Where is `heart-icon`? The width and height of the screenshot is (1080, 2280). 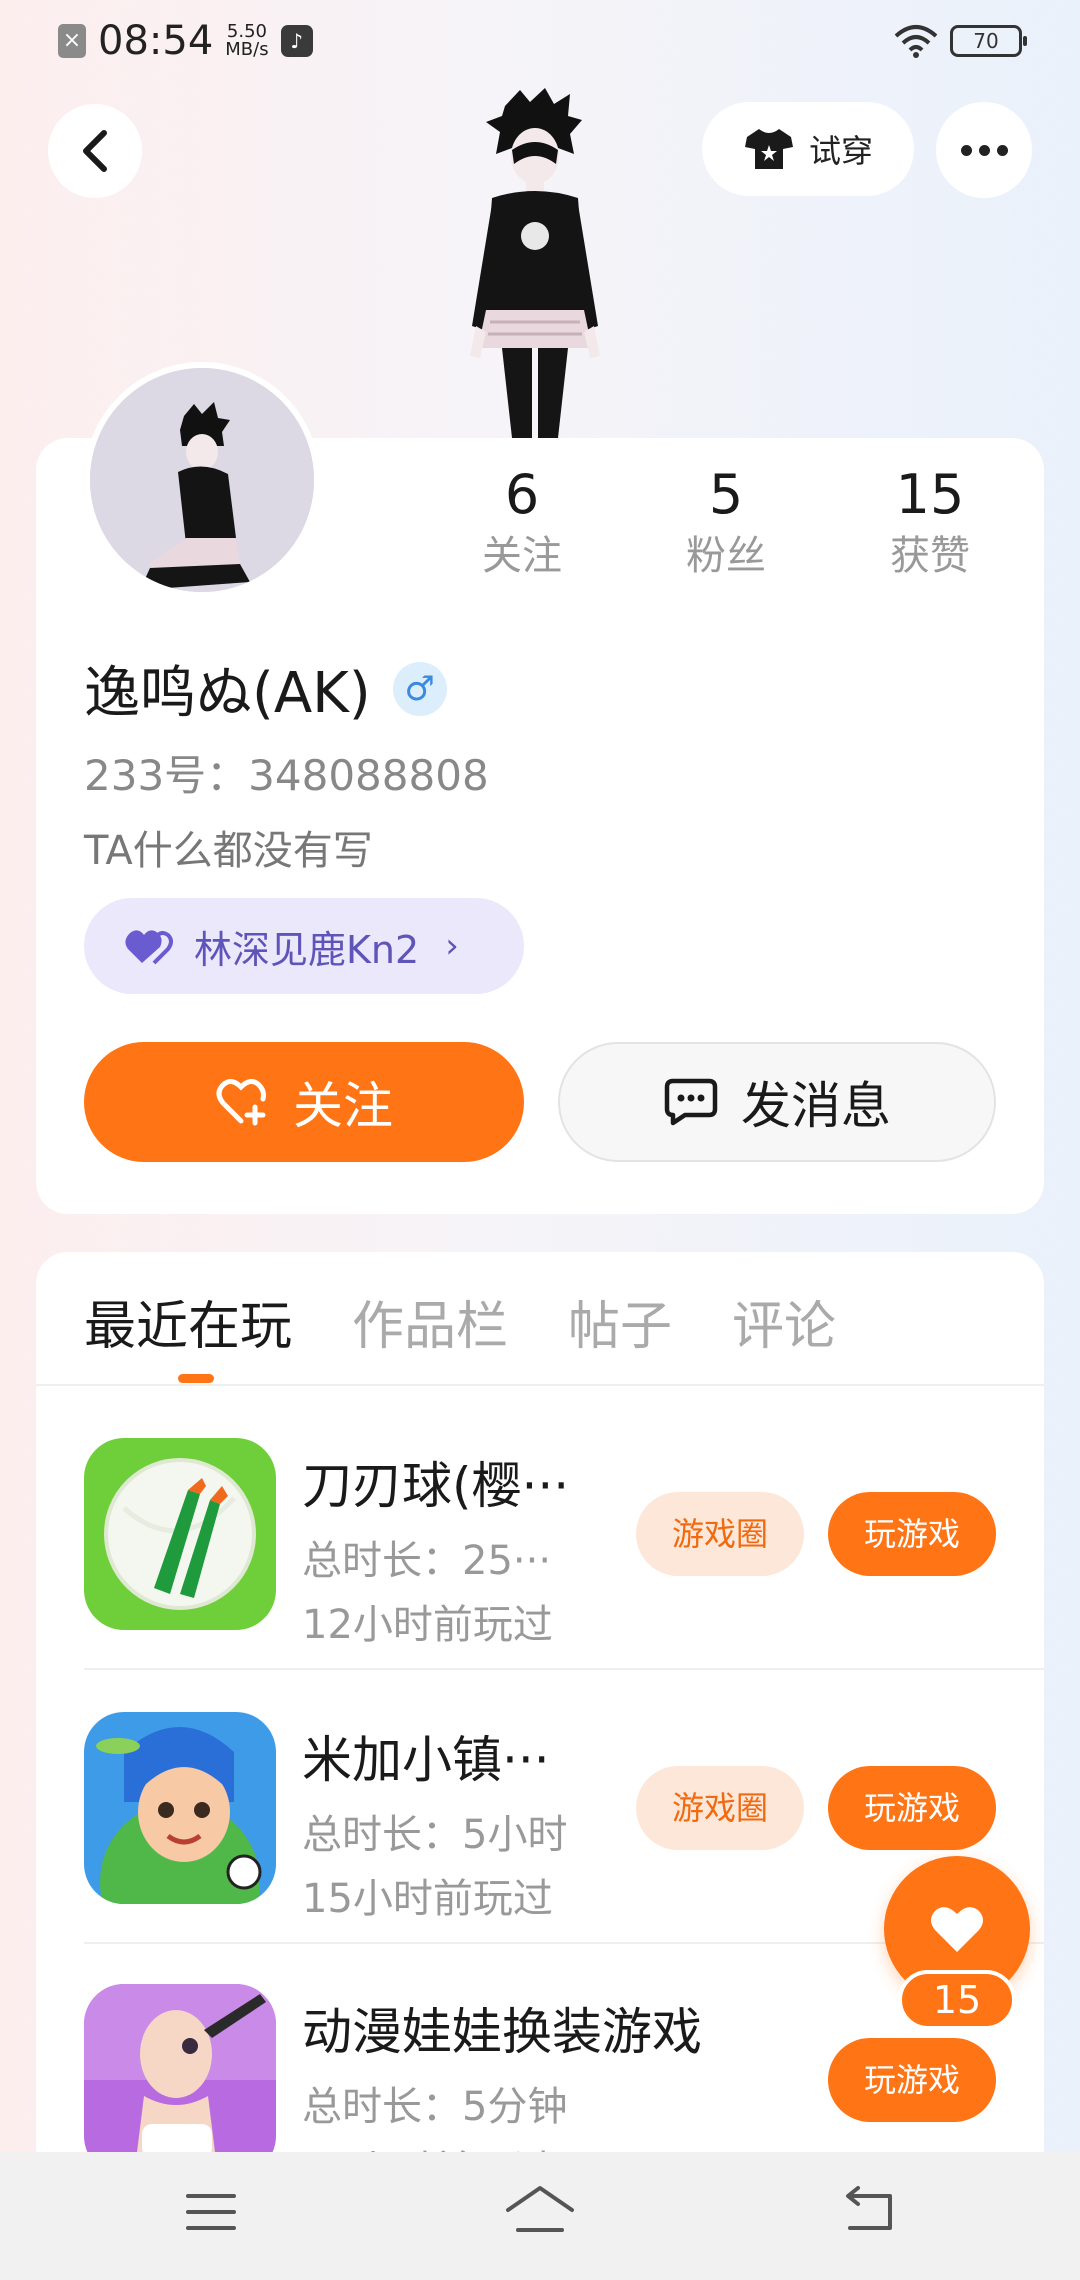
heart-icon is located at coordinates (957, 1929).